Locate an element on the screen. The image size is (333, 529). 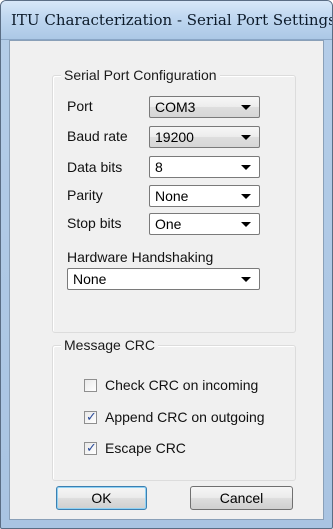
ok-button: OK is located at coordinates (101, 498).